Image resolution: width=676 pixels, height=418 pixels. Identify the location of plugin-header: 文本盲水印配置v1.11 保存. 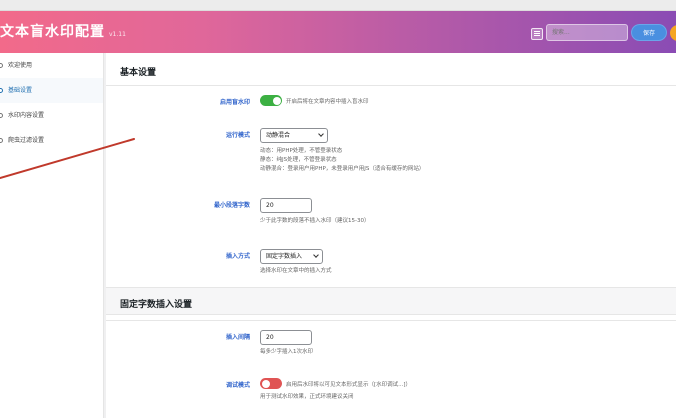
(338, 32).